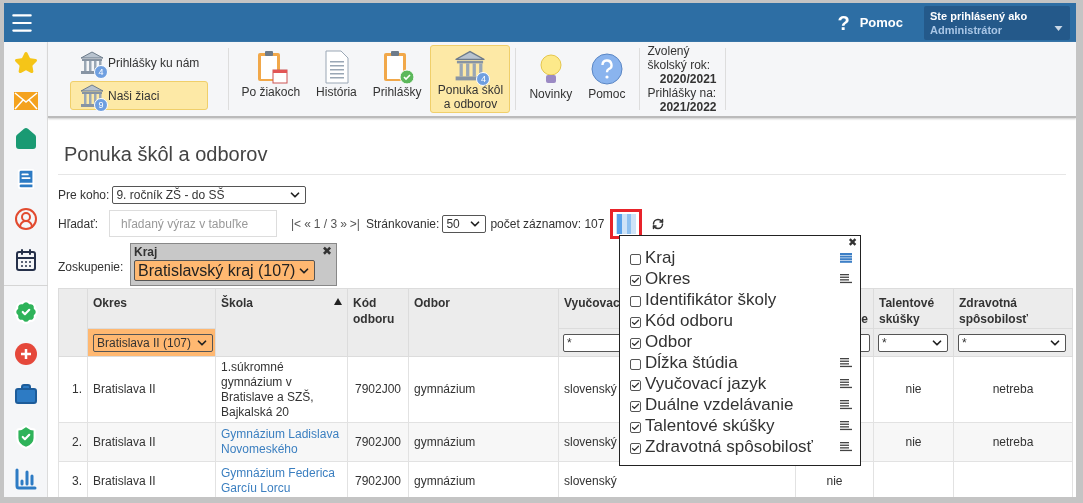 The height and width of the screenshot is (503, 1083). I want to click on school-year-label: Zvolený školský rok:, so click(679, 58).